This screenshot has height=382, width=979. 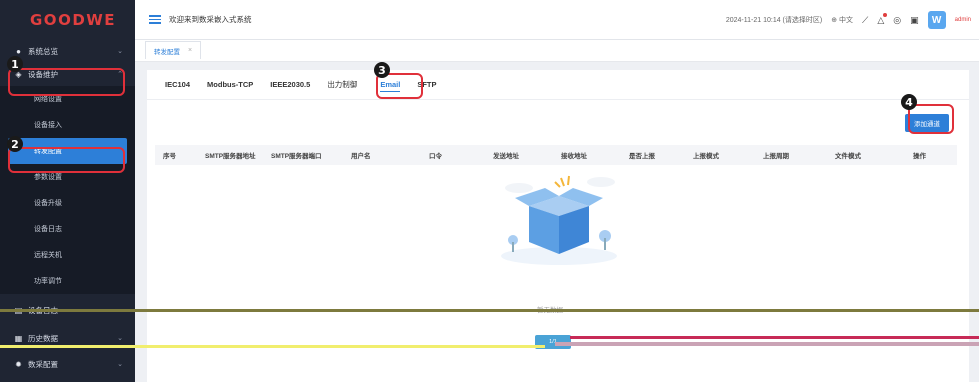 What do you see at coordinates (559, 220) in the screenshot?
I see `empty-box-illustration` at bounding box center [559, 220].